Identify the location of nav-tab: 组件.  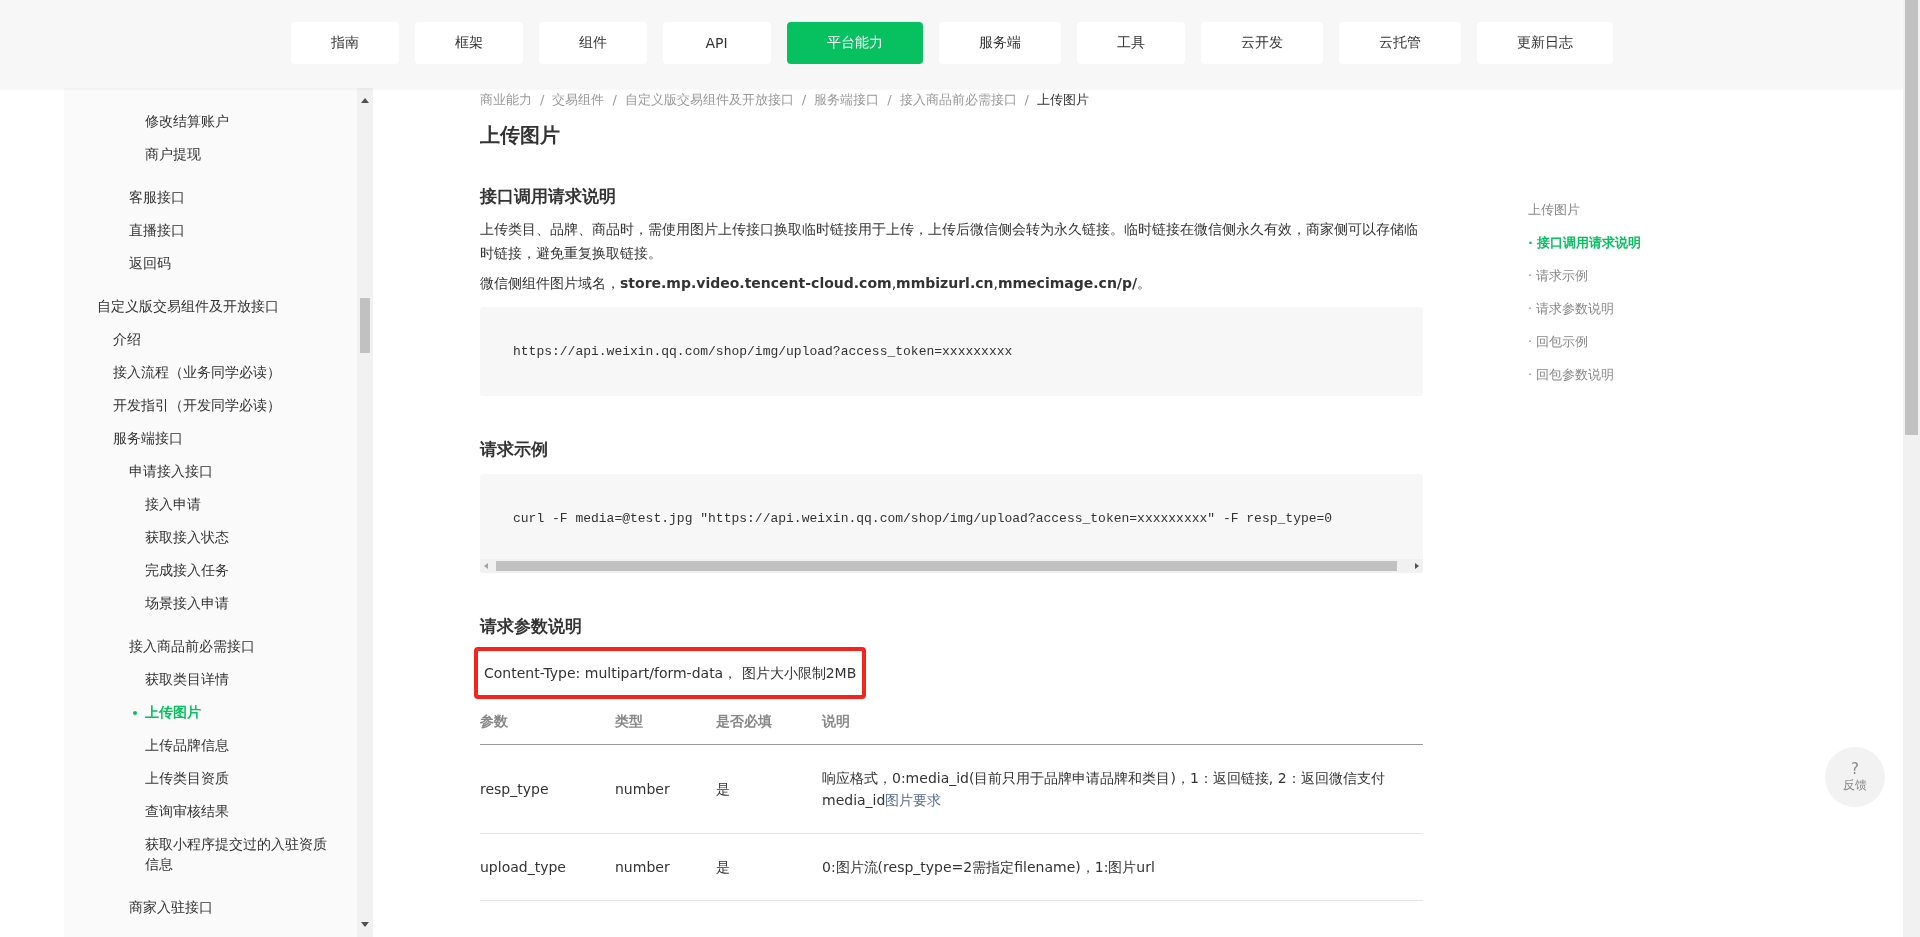
(592, 43).